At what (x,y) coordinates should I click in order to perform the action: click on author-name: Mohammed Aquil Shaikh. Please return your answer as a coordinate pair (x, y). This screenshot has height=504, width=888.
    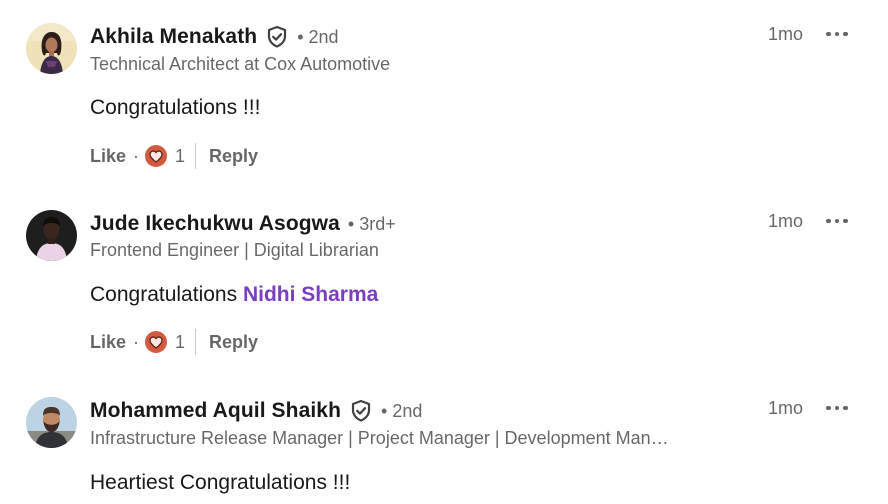
    Looking at the image, I should click on (215, 411).